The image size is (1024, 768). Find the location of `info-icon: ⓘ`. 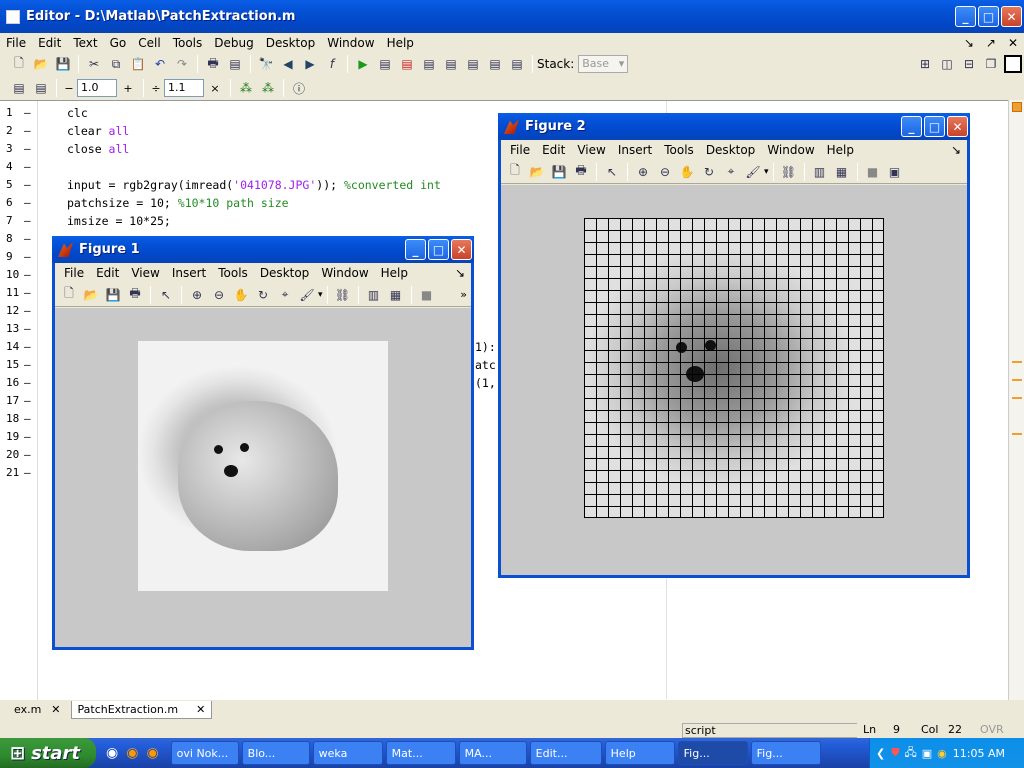

info-icon: ⓘ is located at coordinates (299, 88).